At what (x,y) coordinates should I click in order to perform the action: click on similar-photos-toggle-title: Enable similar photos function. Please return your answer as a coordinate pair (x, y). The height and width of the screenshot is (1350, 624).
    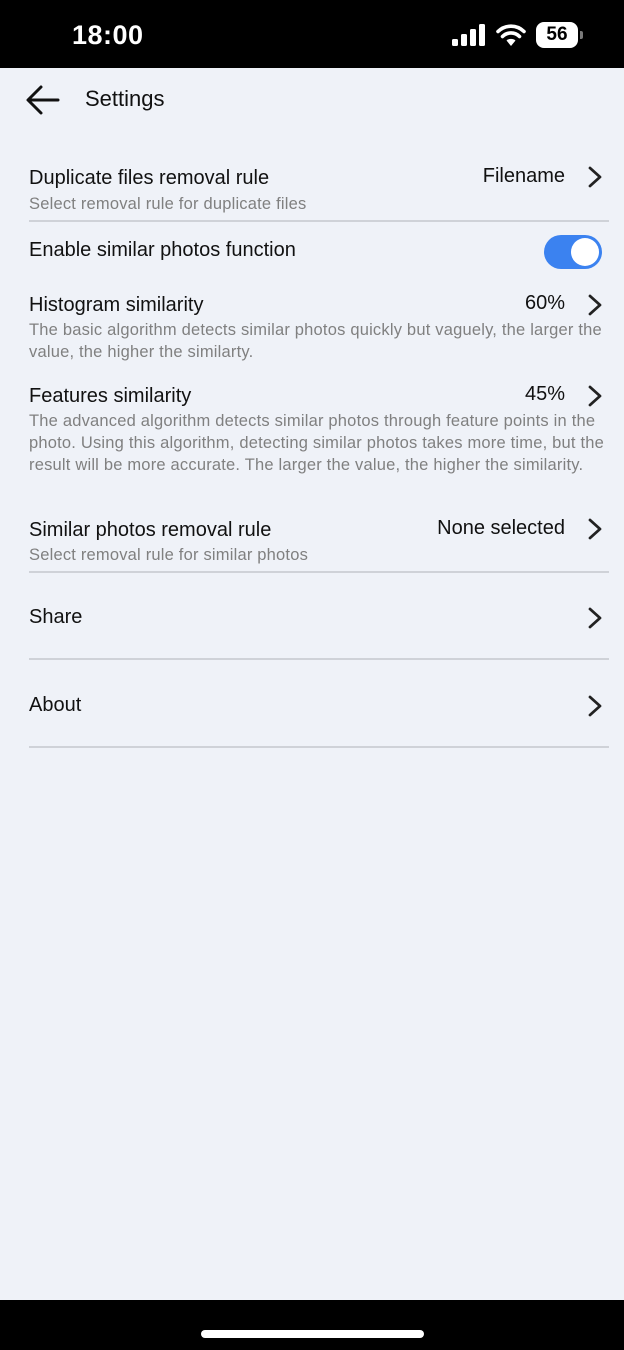
    Looking at the image, I should click on (162, 250).